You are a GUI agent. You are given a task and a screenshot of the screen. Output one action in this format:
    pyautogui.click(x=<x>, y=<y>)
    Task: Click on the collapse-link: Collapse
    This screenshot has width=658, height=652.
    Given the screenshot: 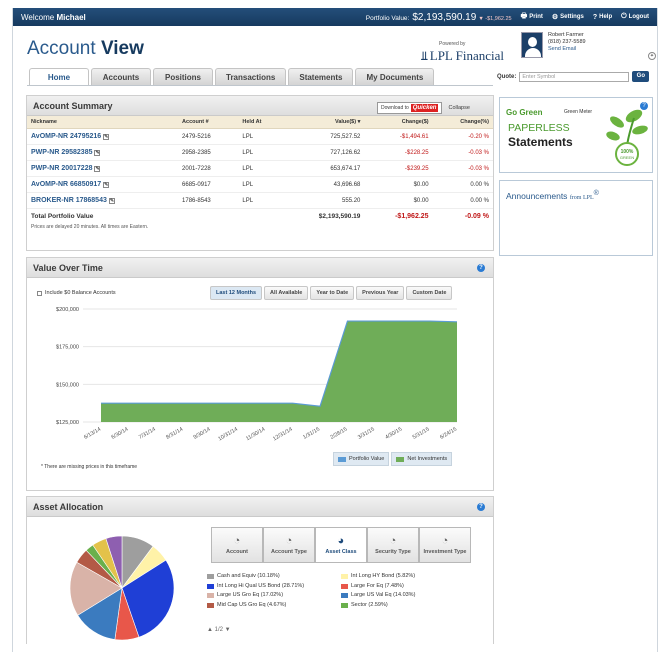 What is the action you would take?
    pyautogui.click(x=458, y=108)
    